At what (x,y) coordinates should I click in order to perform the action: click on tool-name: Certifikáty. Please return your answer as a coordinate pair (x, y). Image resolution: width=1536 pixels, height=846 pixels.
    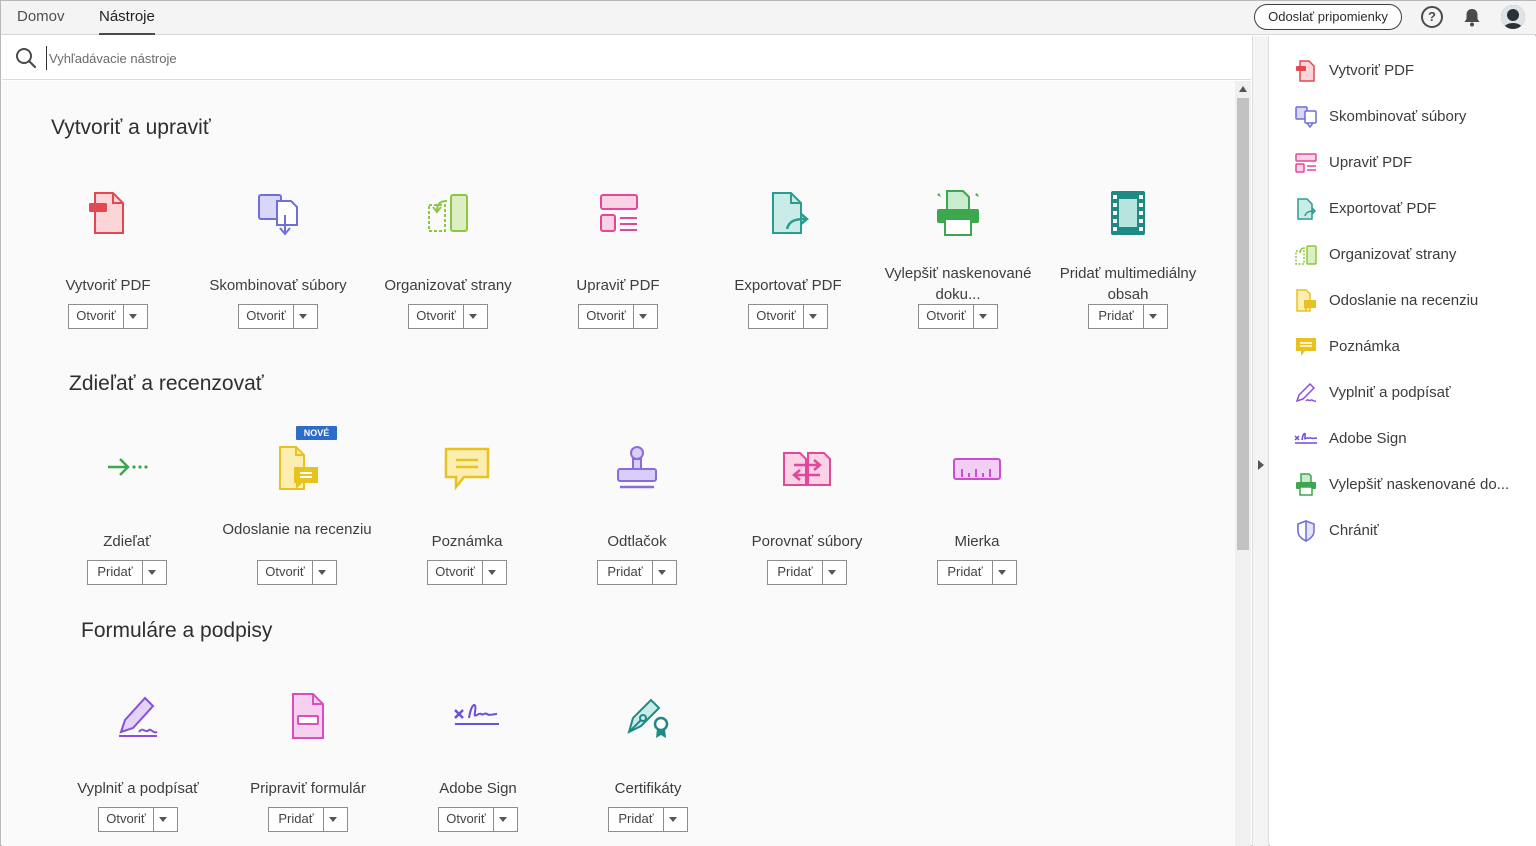
    Looking at the image, I should click on (648, 788).